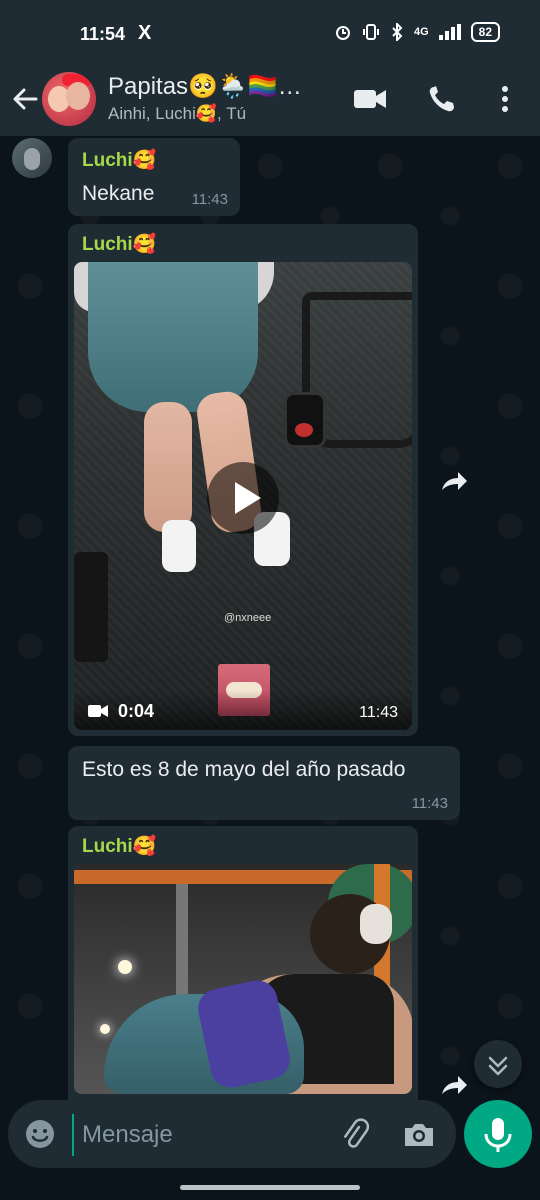 The height and width of the screenshot is (1200, 540). Describe the element at coordinates (270, 1187) in the screenshot. I see `gesture-nav-bar` at that location.